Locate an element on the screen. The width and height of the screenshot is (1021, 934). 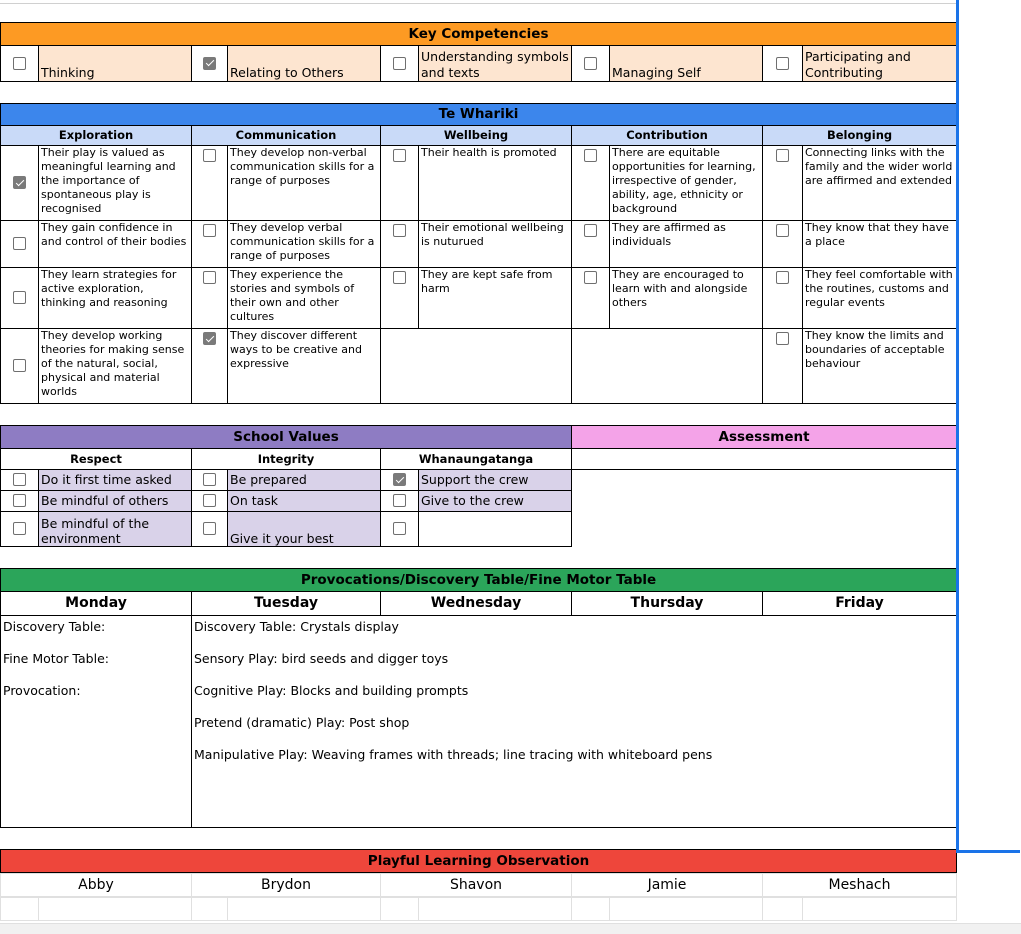
child-name: Shavon is located at coordinates (476, 884).